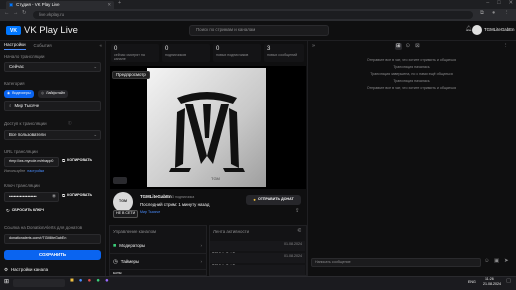 The width and height of the screenshot is (516, 290). What do you see at coordinates (77, 195) in the screenshot?
I see `copy-key-button: ⧉ КОПИРОВАТЬ` at bounding box center [77, 195].